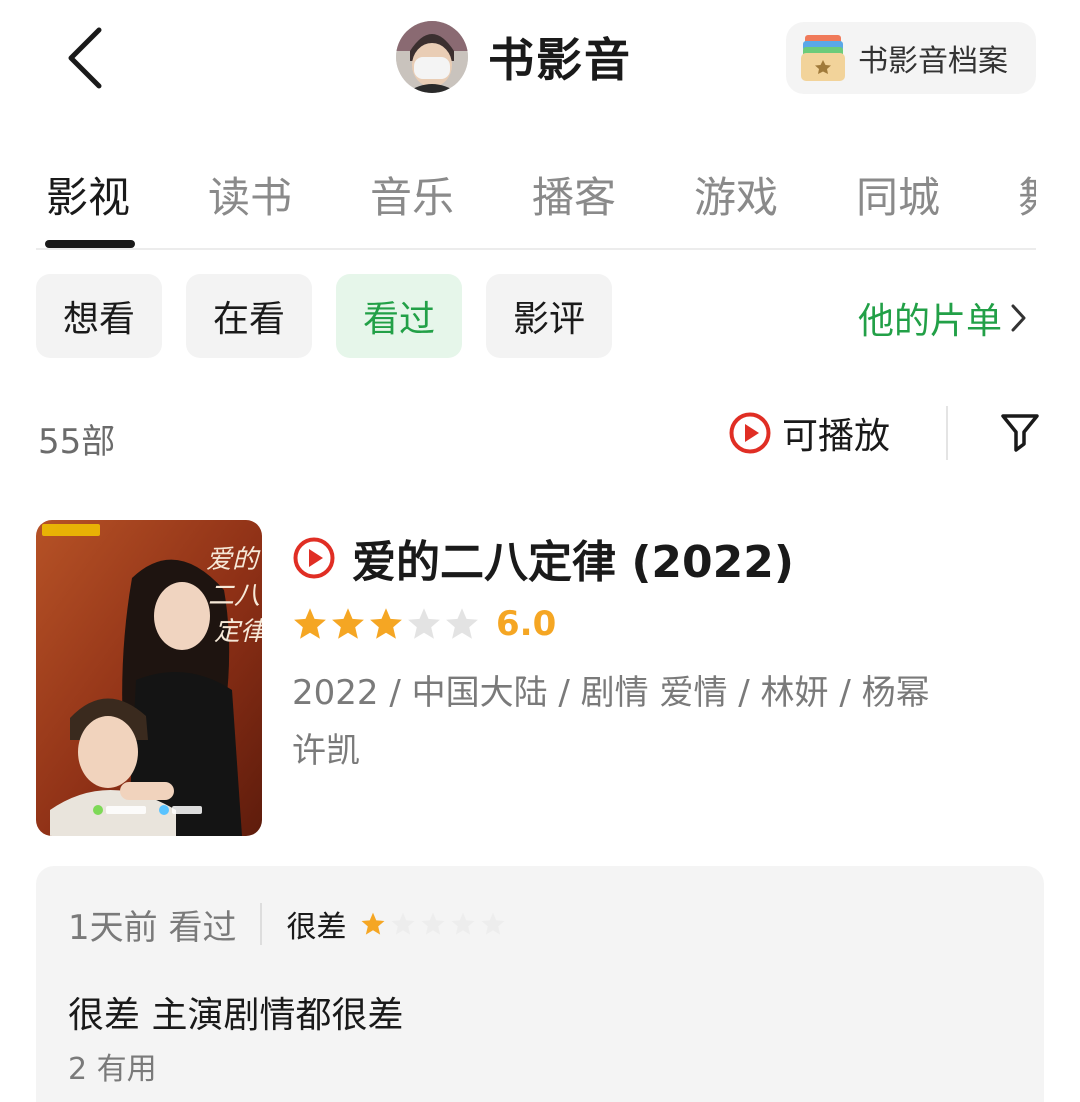 The width and height of the screenshot is (1080, 1102). I want to click on chip-watched: 看过, so click(399, 316).